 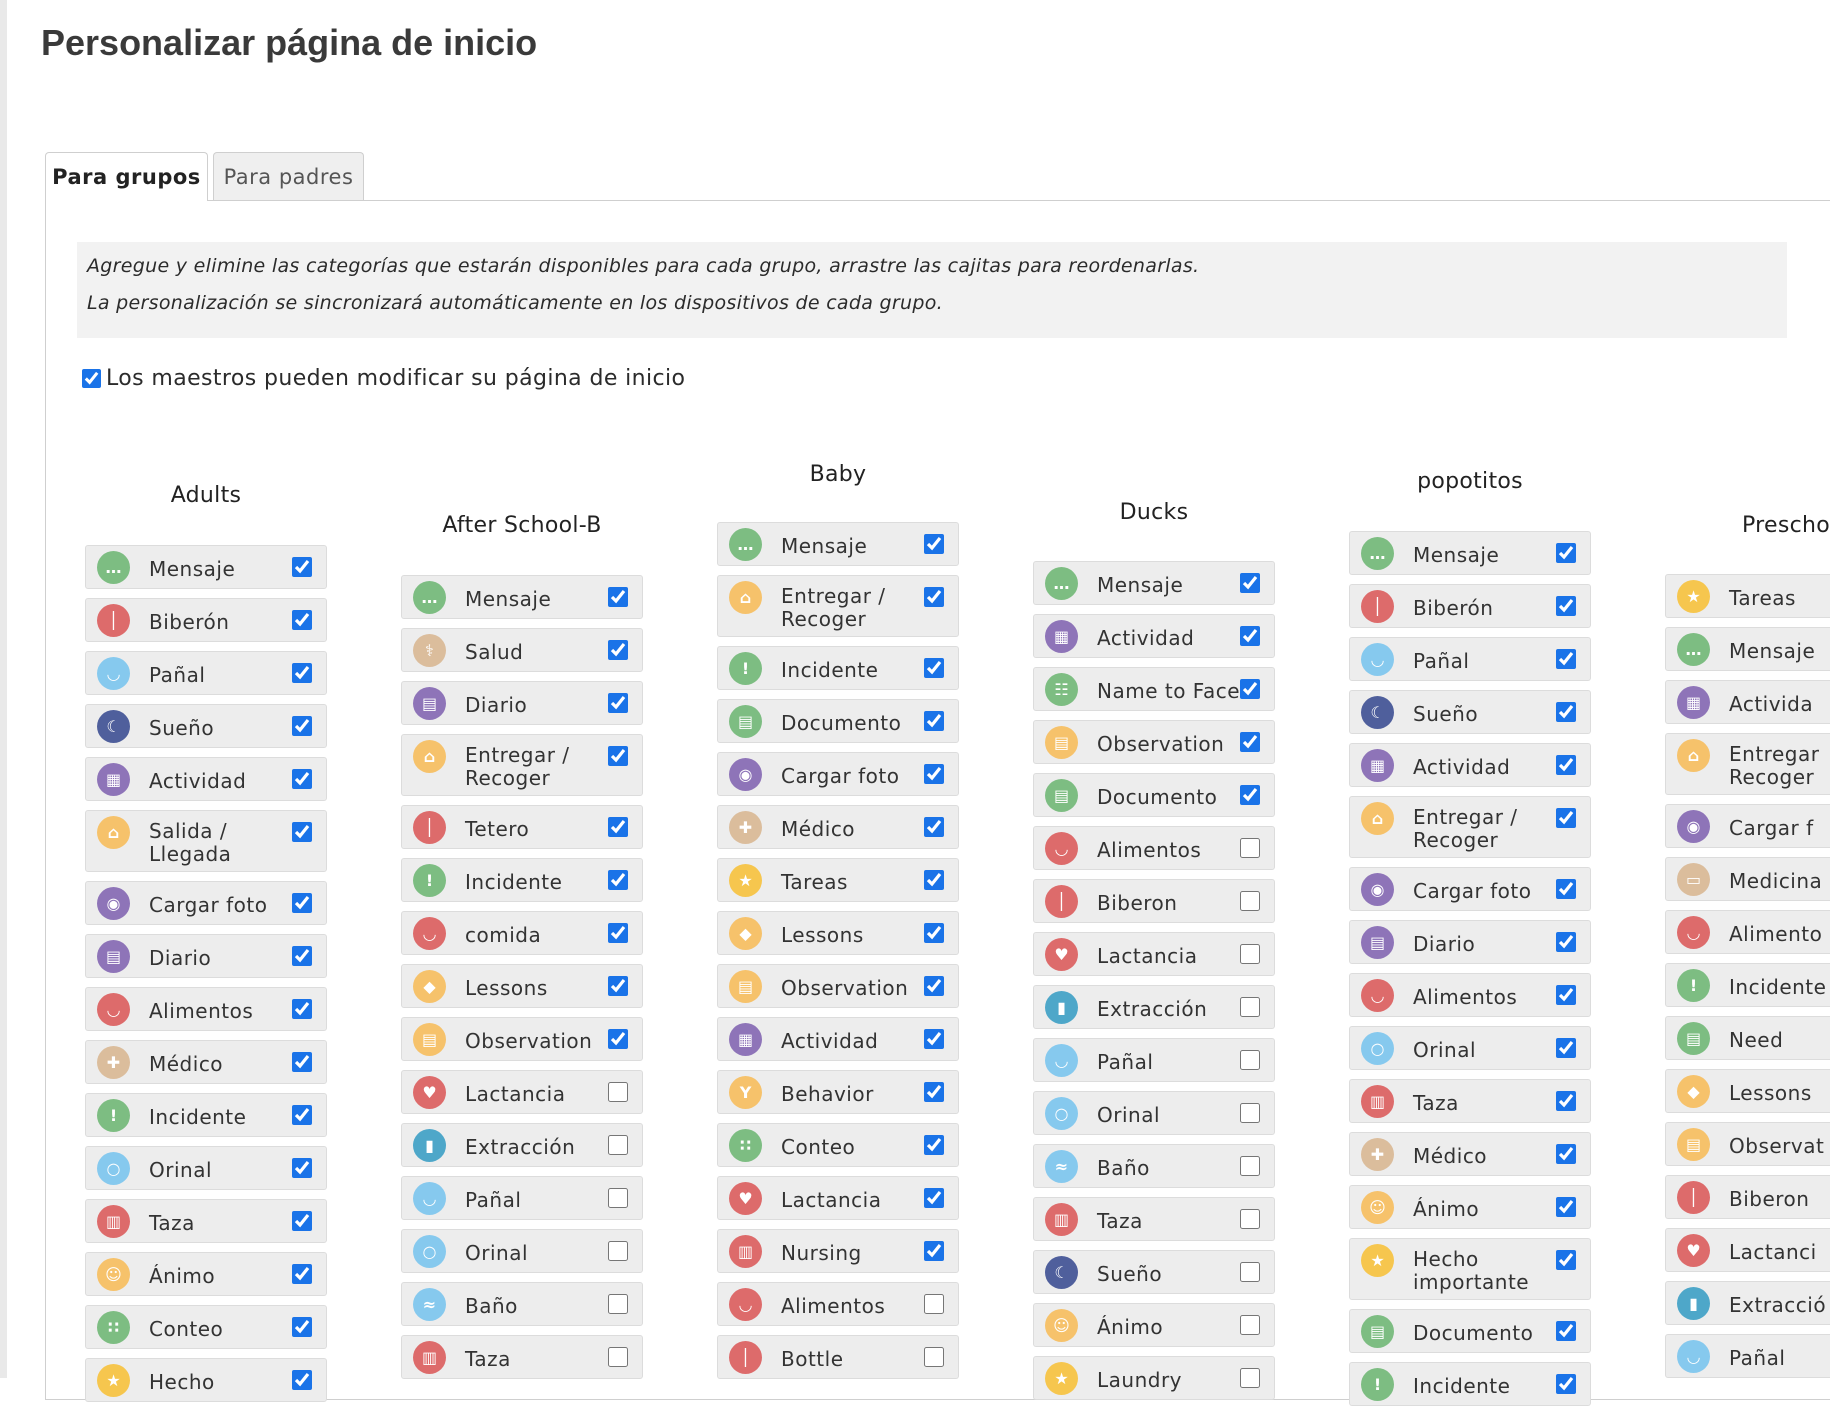 I want to click on category-box: ⌂ Salida / Llegada, so click(x=206, y=841).